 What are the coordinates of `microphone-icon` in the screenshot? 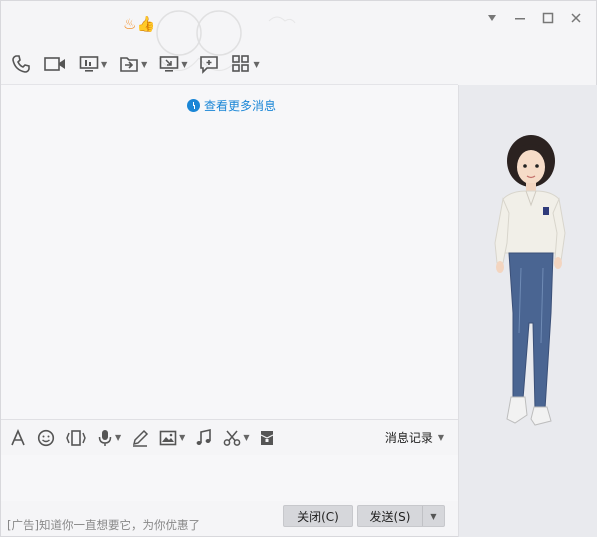 It's located at (105, 437).